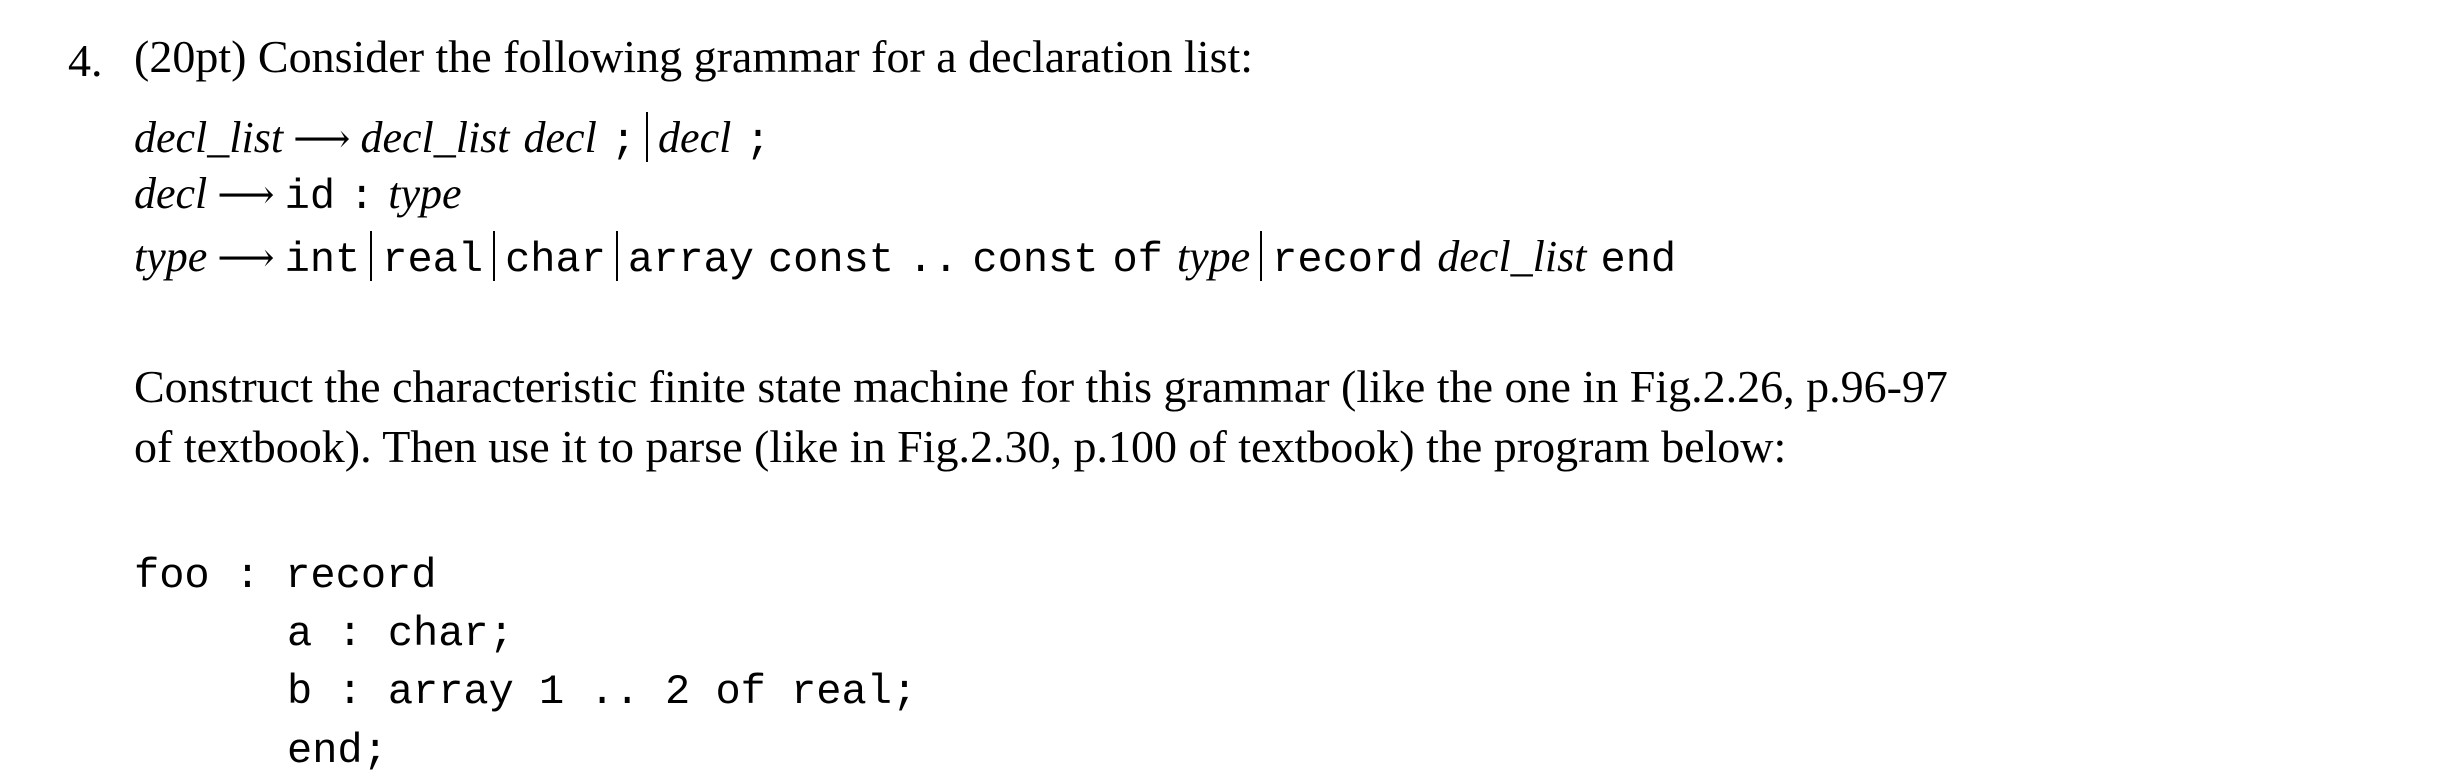 The width and height of the screenshot is (2451, 780). I want to click on grammar-terminal: :, so click(362, 197).